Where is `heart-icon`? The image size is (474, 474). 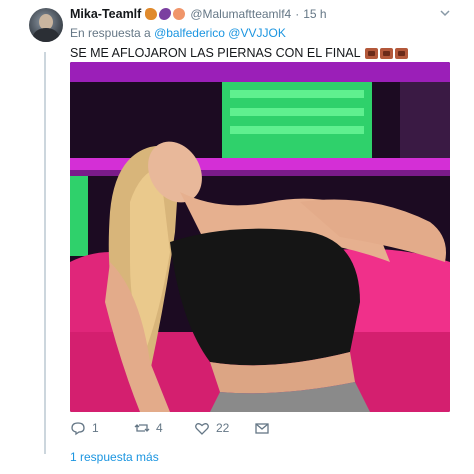 heart-icon is located at coordinates (202, 429).